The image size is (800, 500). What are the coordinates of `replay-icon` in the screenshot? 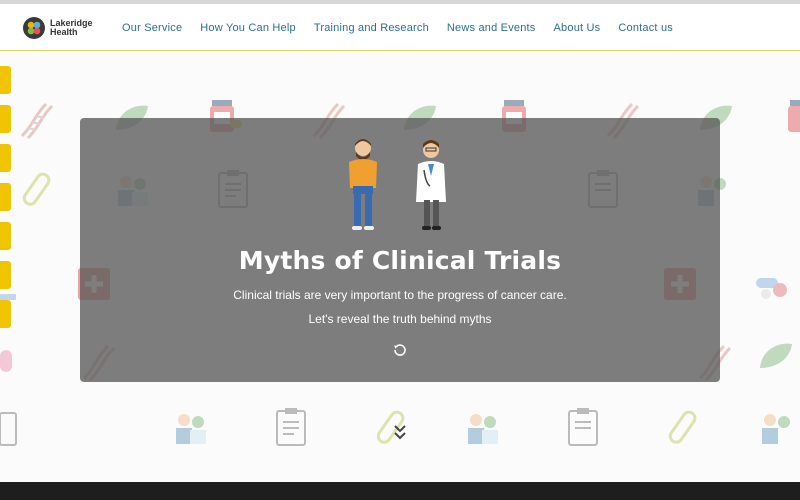 It's located at (400, 350).